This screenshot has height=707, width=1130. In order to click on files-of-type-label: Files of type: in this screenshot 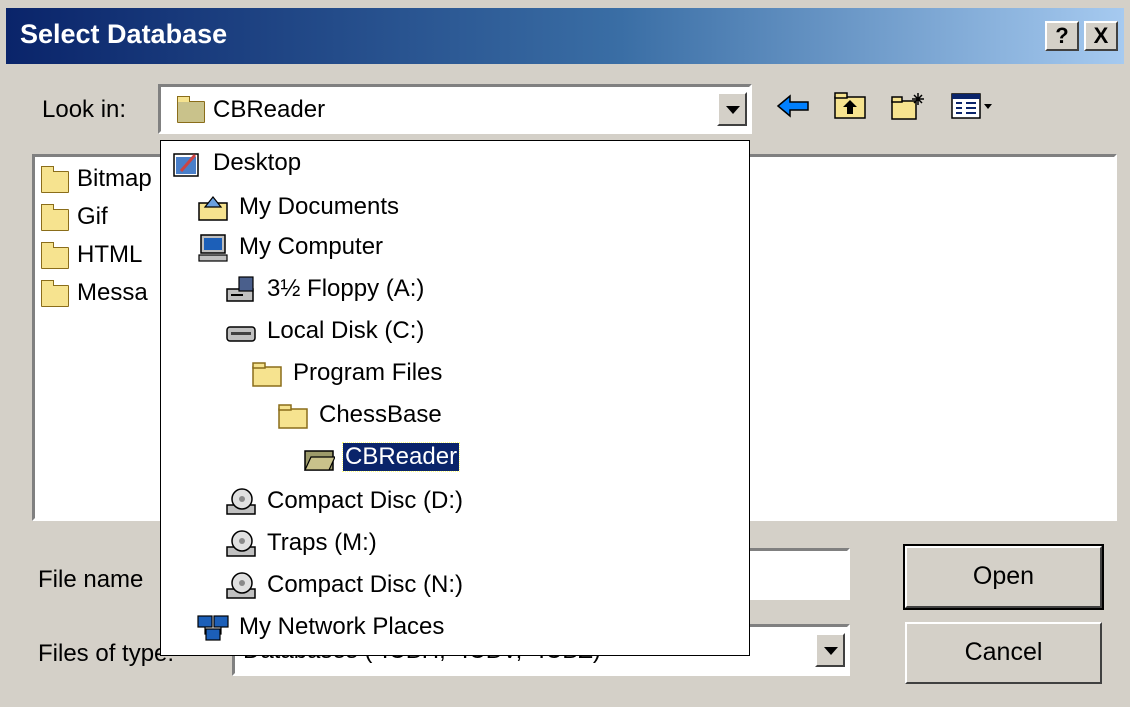, I will do `click(106, 653)`.